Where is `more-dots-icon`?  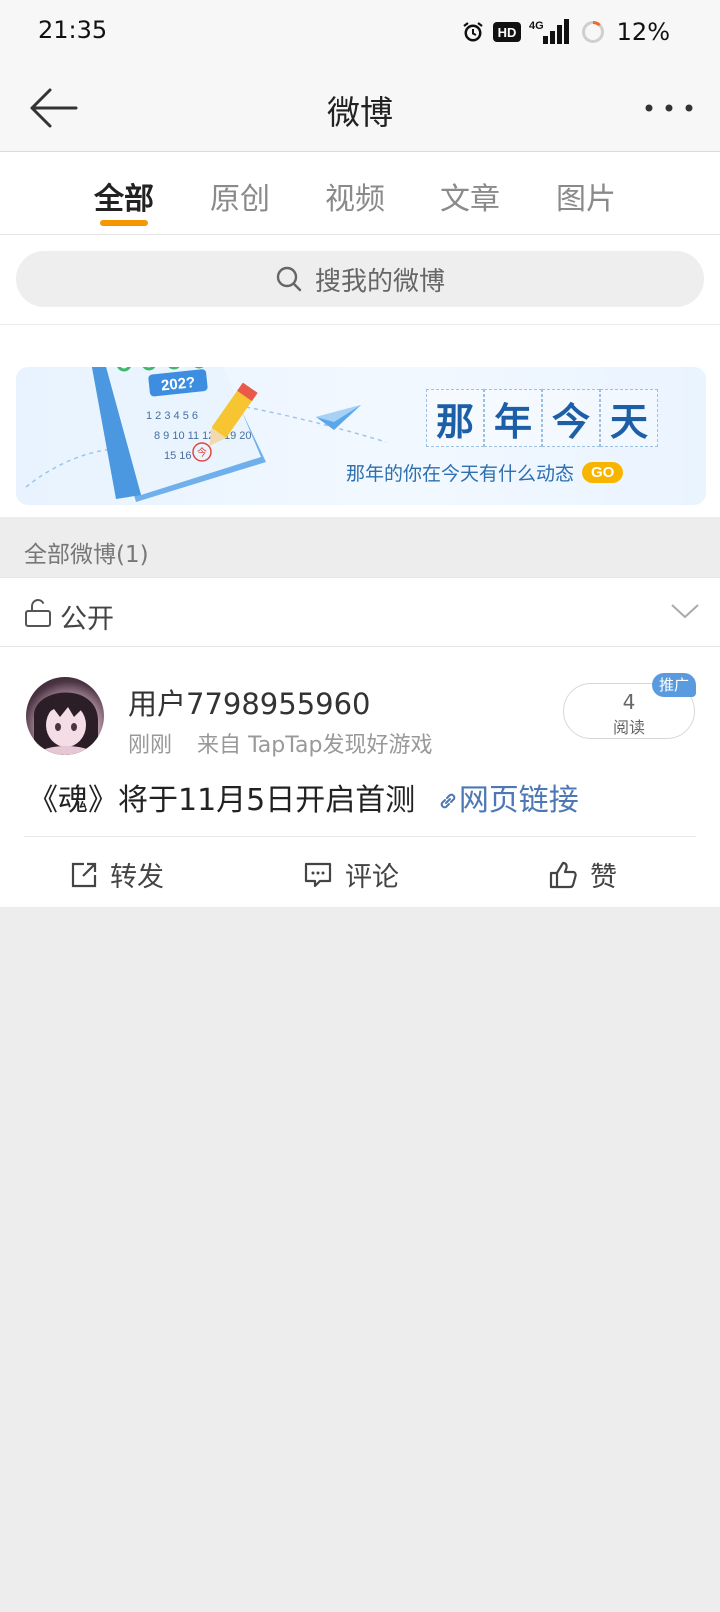
more-dots-icon is located at coordinates (669, 108).